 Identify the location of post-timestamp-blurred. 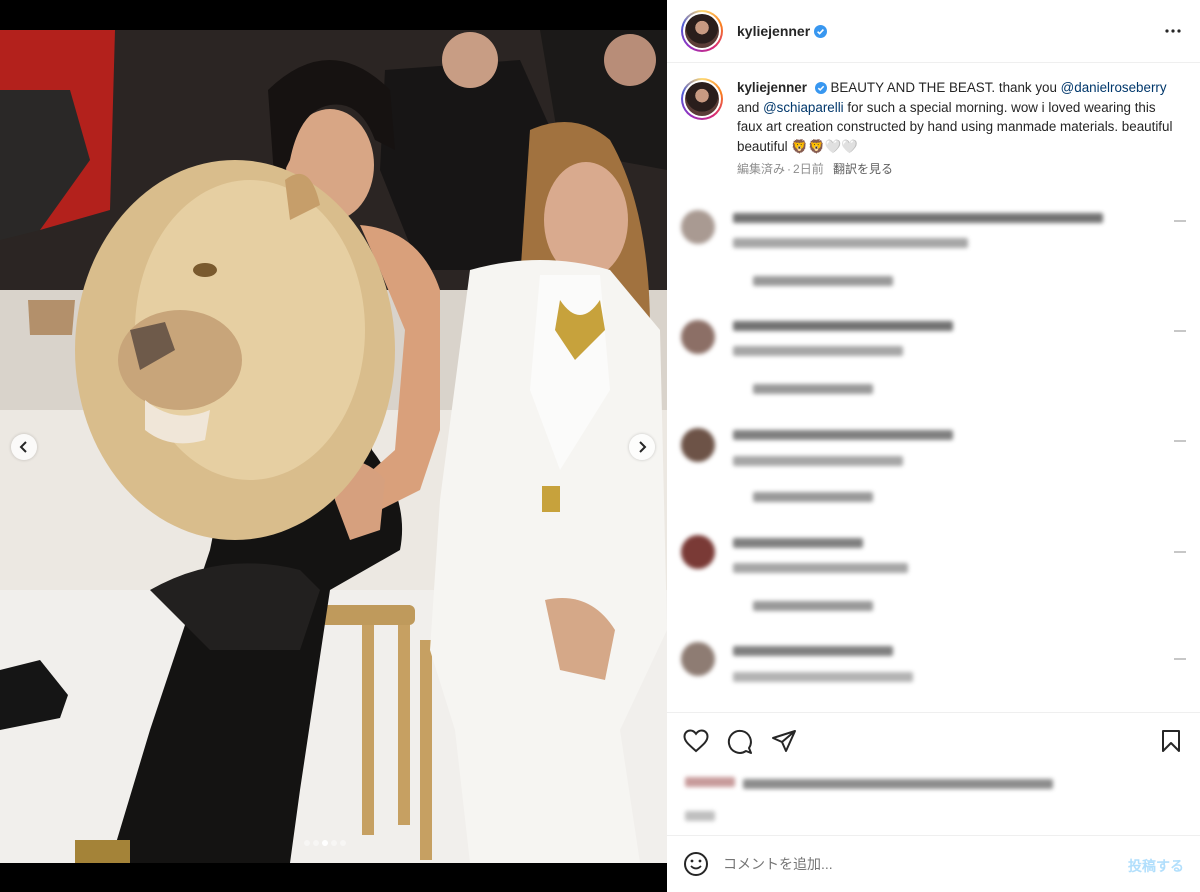
(700, 816).